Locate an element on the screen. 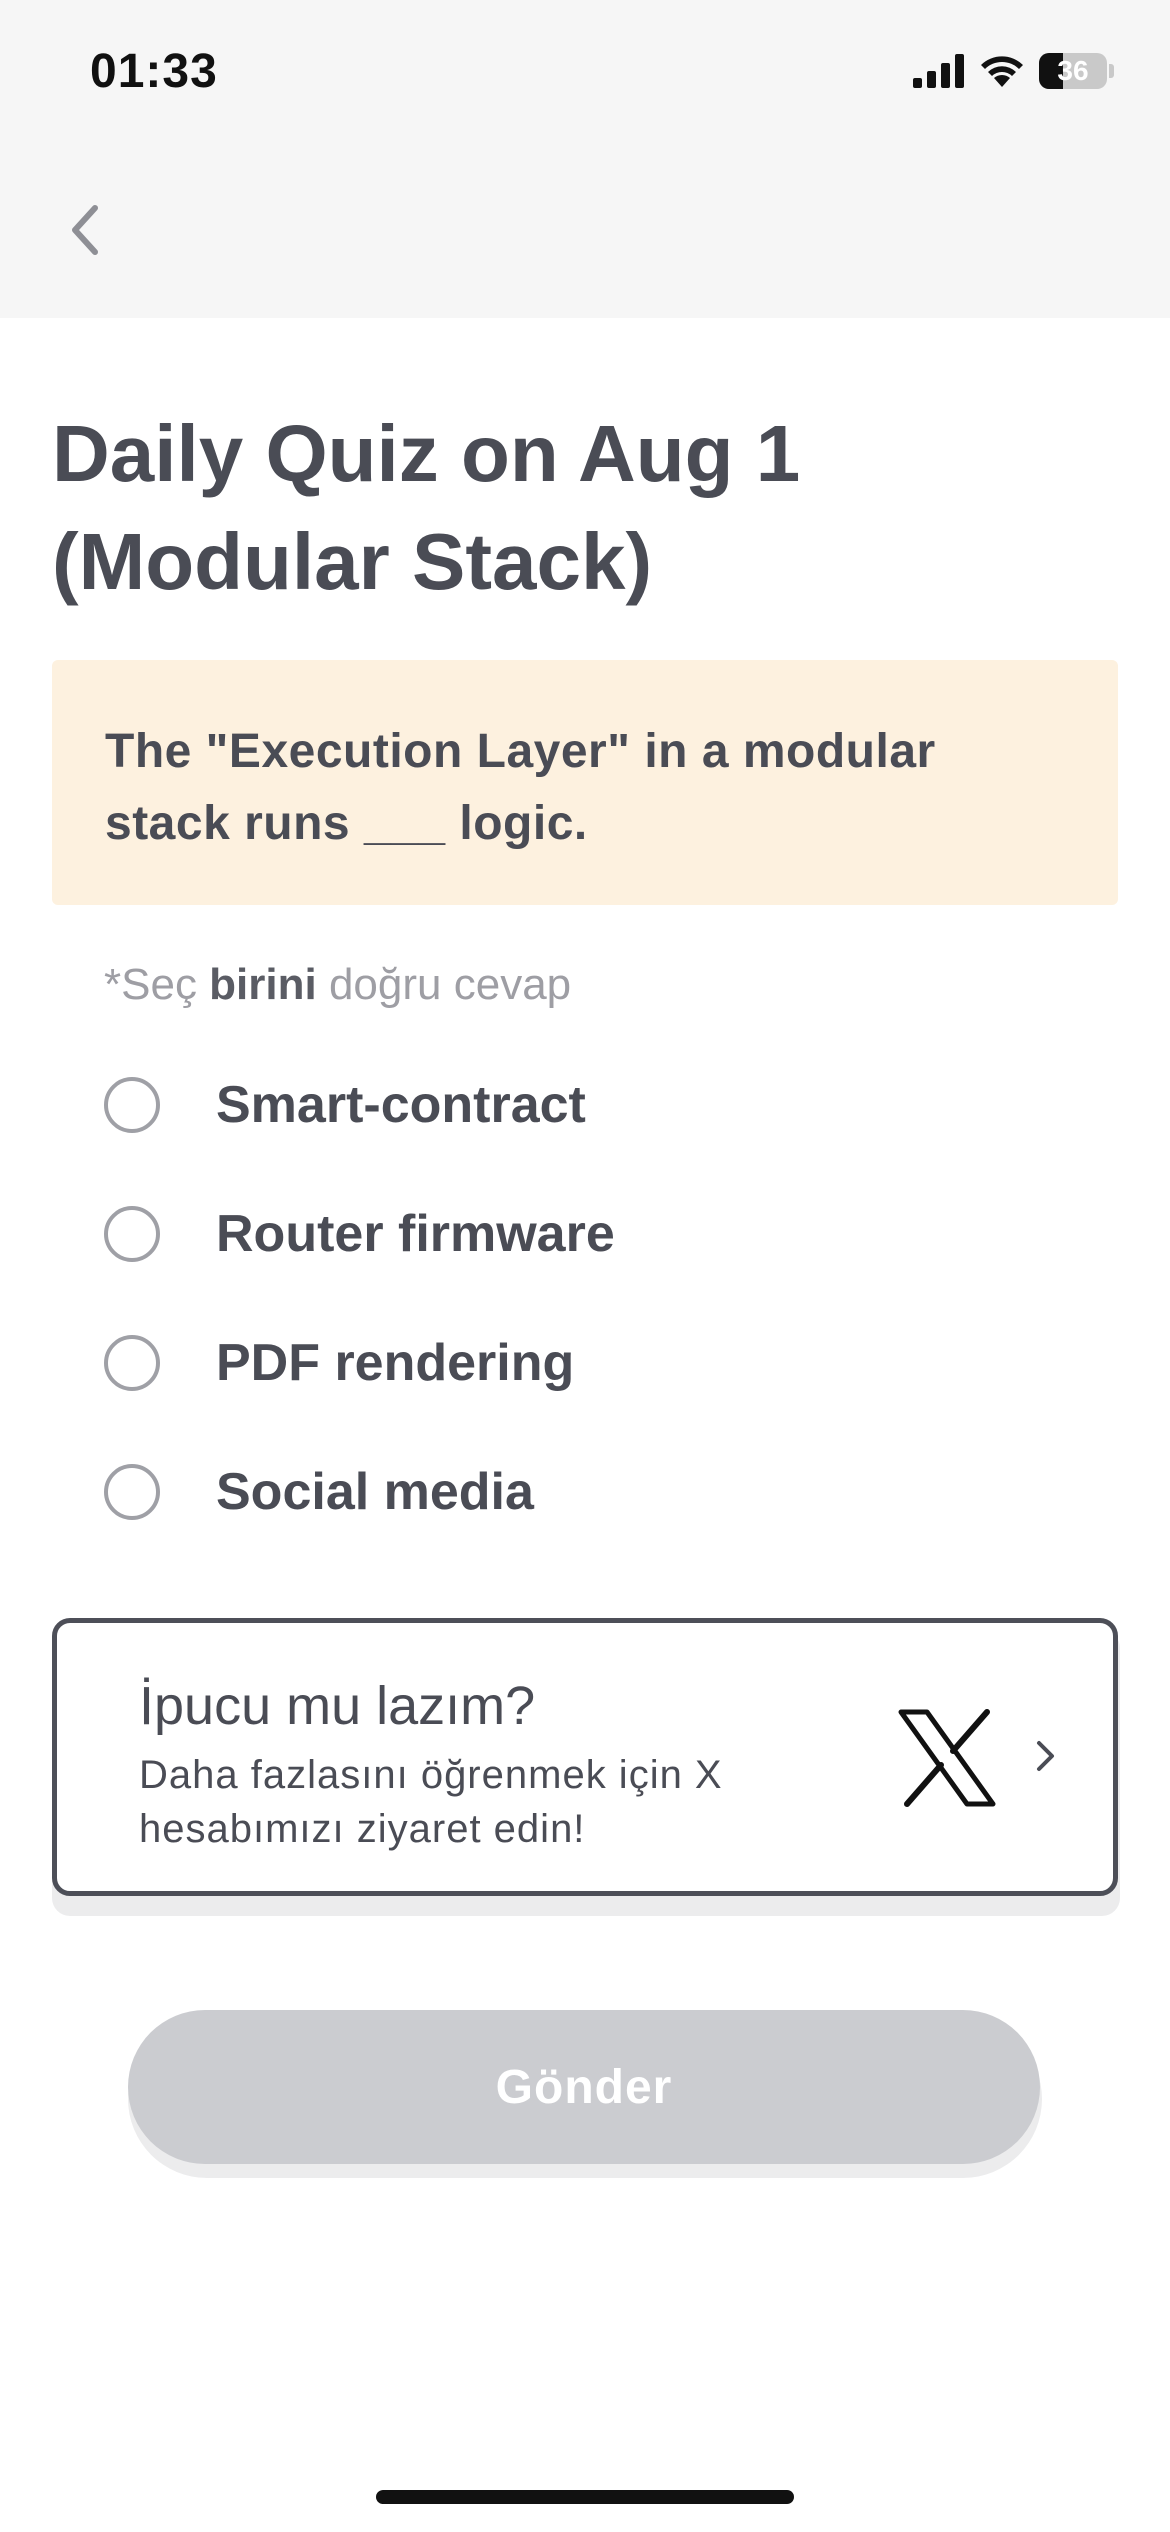  back-button is located at coordinates (85, 230).